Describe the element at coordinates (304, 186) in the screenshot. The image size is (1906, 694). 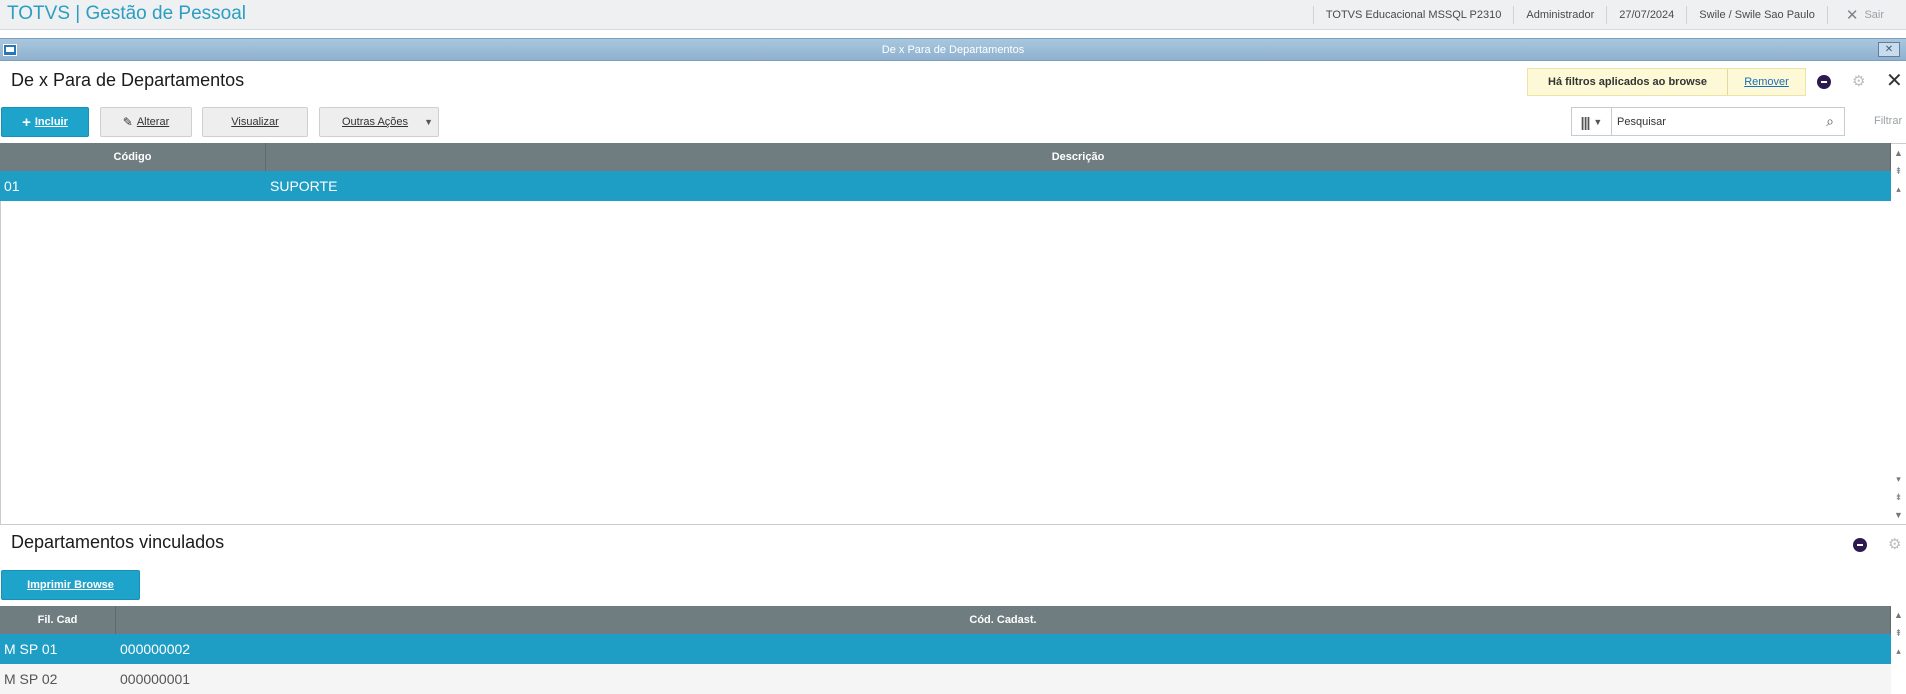
I see `cell-descricao: SUPORTE` at that location.